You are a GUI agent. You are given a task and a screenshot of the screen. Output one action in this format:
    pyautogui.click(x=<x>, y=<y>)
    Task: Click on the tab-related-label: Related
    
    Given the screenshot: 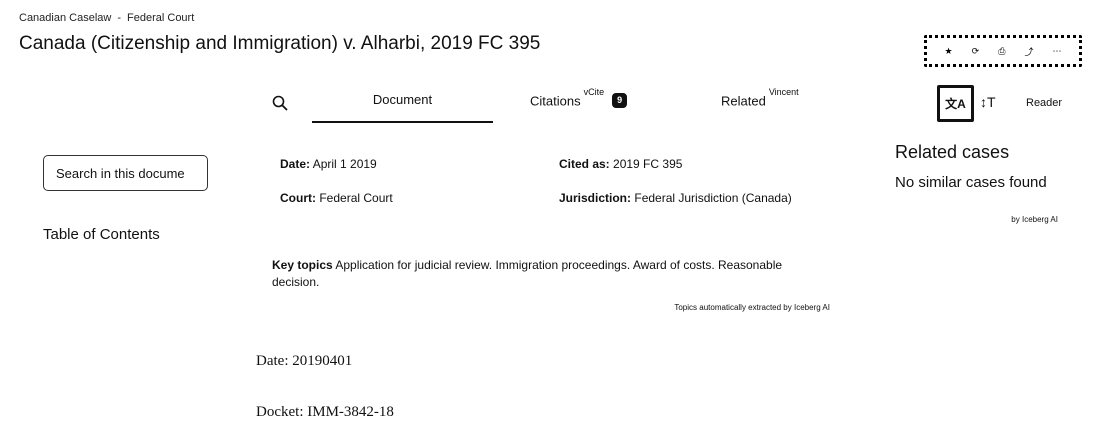 What is the action you would take?
    pyautogui.click(x=743, y=101)
    